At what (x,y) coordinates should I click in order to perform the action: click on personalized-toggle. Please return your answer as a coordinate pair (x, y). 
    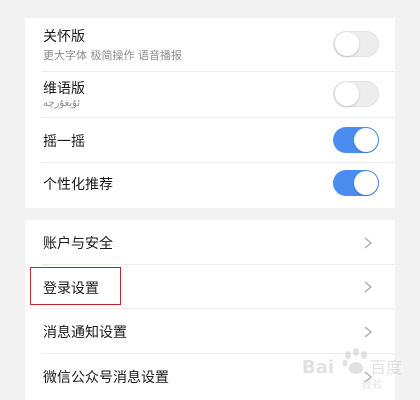
    Looking at the image, I should click on (356, 183).